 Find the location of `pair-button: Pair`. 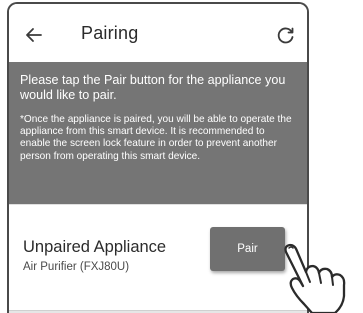

pair-button: Pair is located at coordinates (247, 249).